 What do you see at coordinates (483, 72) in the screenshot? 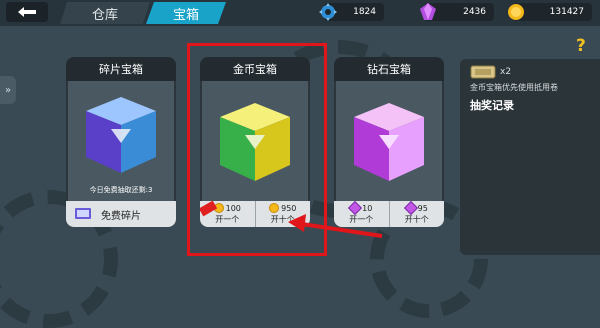
I see `voucher-ticket-icon` at bounding box center [483, 72].